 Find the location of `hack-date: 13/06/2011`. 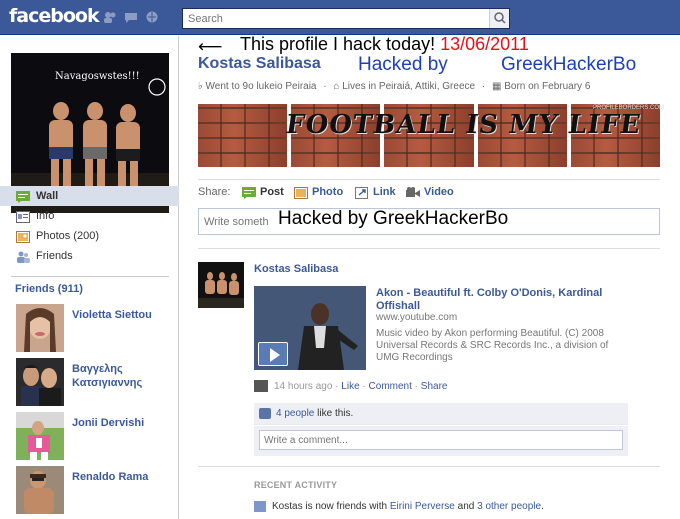

hack-date: 13/06/2011 is located at coordinates (484, 44).